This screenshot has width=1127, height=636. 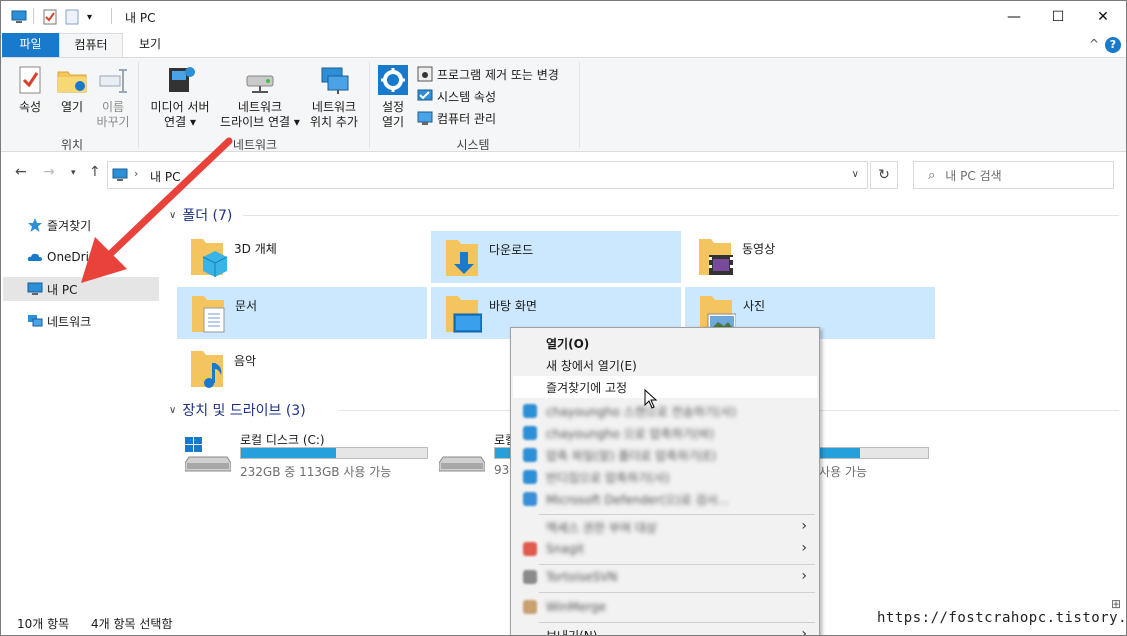 What do you see at coordinates (487, 175) in the screenshot?
I see `address-bar: › 내 PC ∨` at bounding box center [487, 175].